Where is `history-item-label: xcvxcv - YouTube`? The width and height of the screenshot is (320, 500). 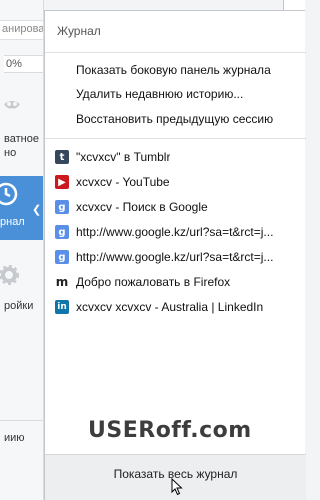 history-item-label: xcvxcv - YouTube is located at coordinates (123, 182).